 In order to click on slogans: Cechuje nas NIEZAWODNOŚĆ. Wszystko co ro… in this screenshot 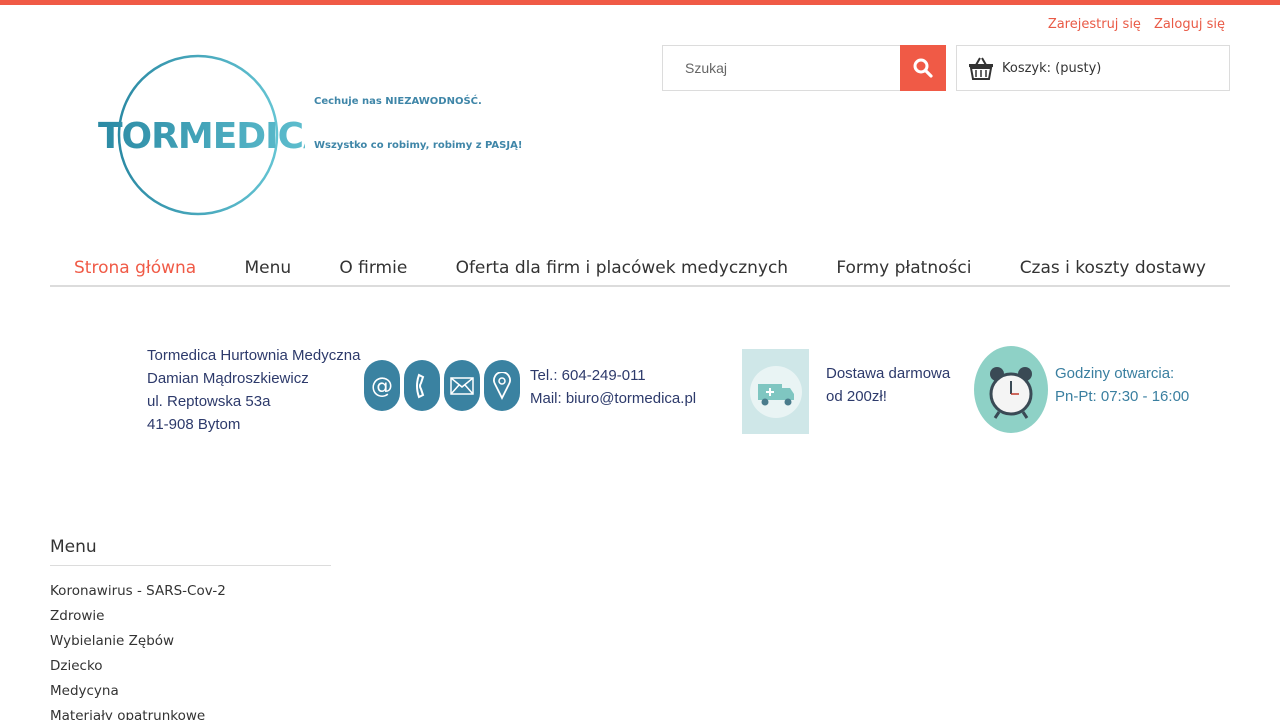, I will do `click(418, 123)`.